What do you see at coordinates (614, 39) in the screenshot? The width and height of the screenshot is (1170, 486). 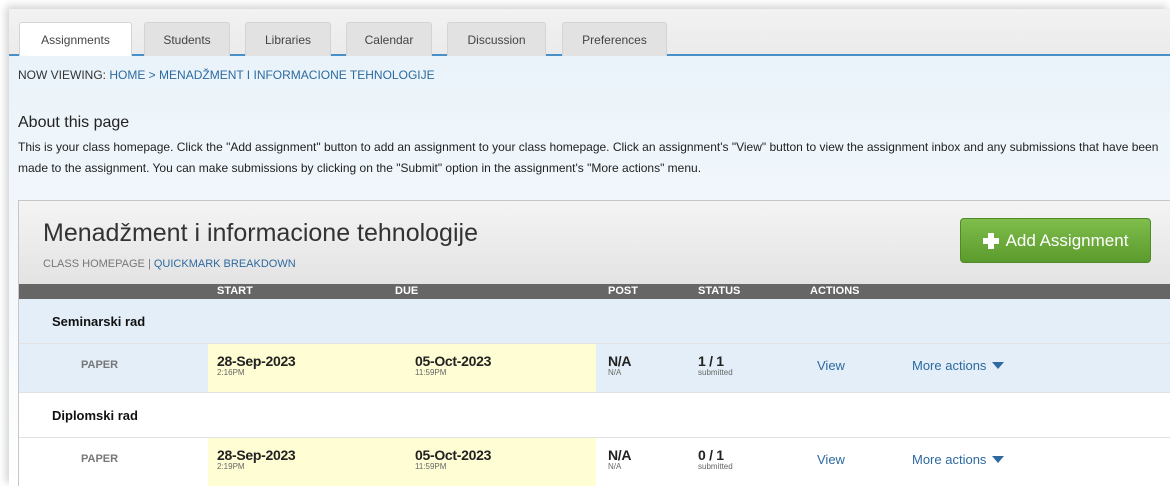 I see `tab-preferences: Preferences` at bounding box center [614, 39].